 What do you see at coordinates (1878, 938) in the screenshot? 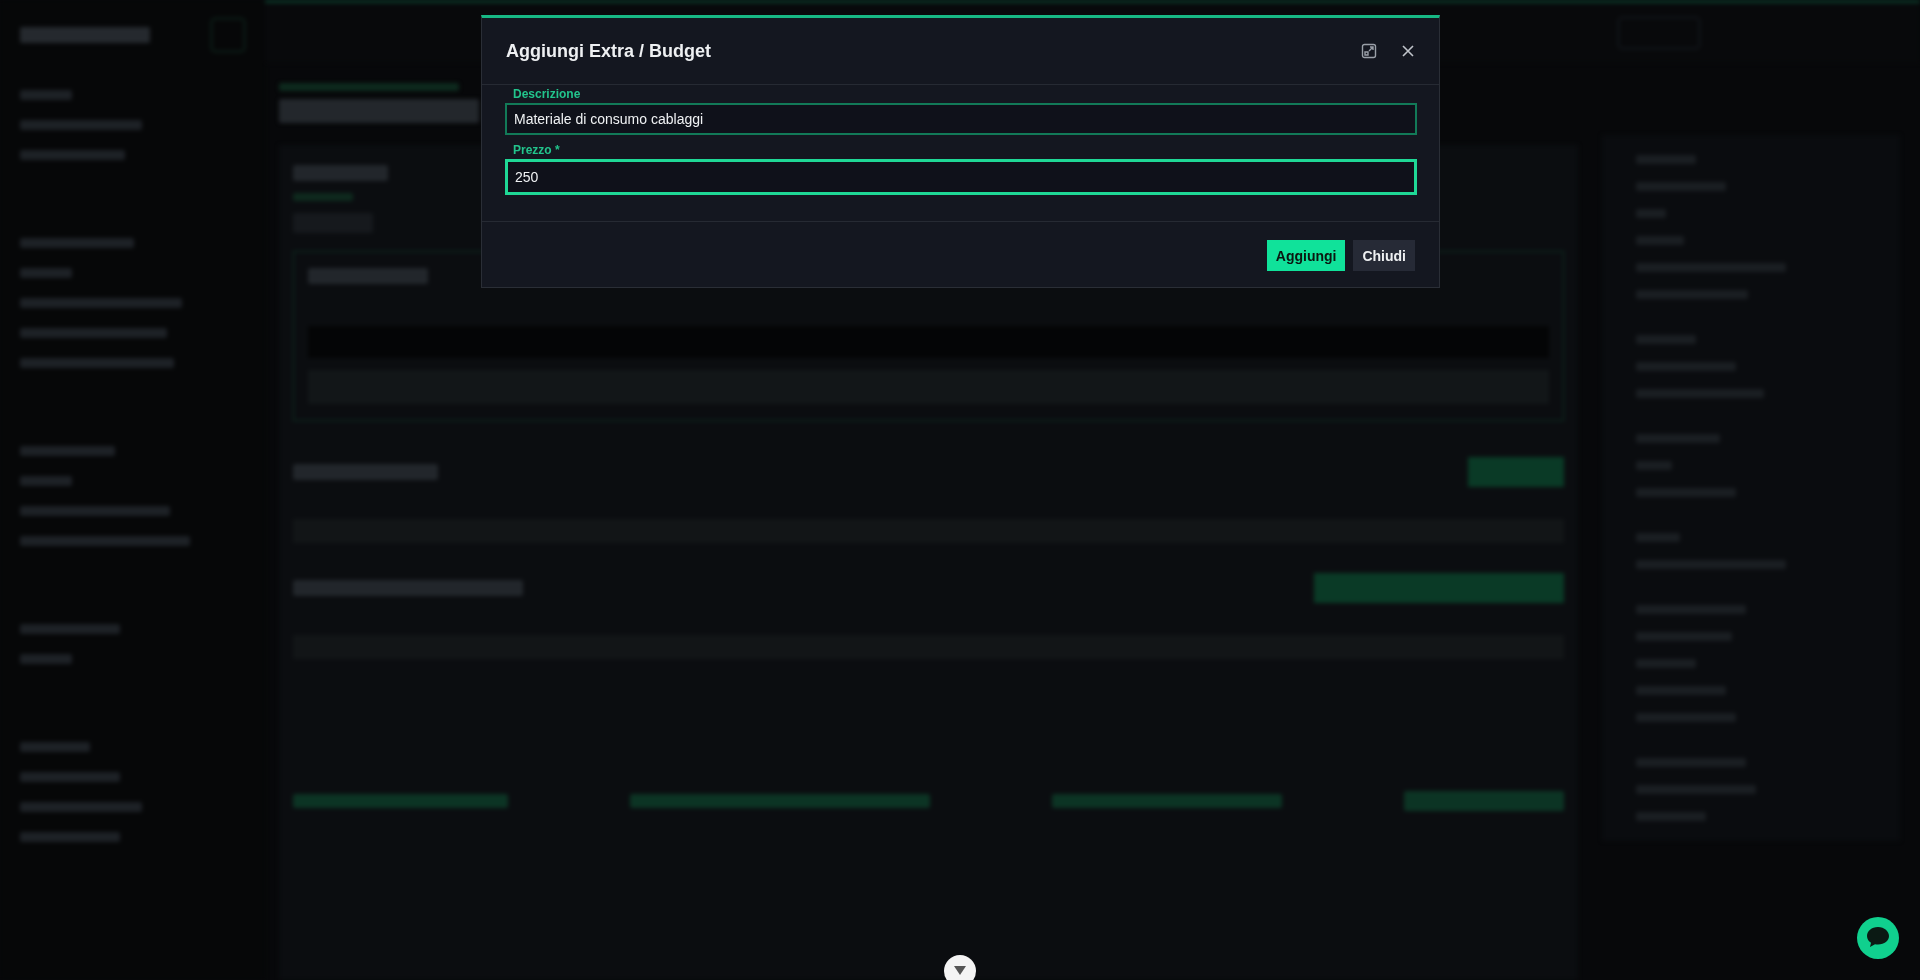
I see `chat-icon` at bounding box center [1878, 938].